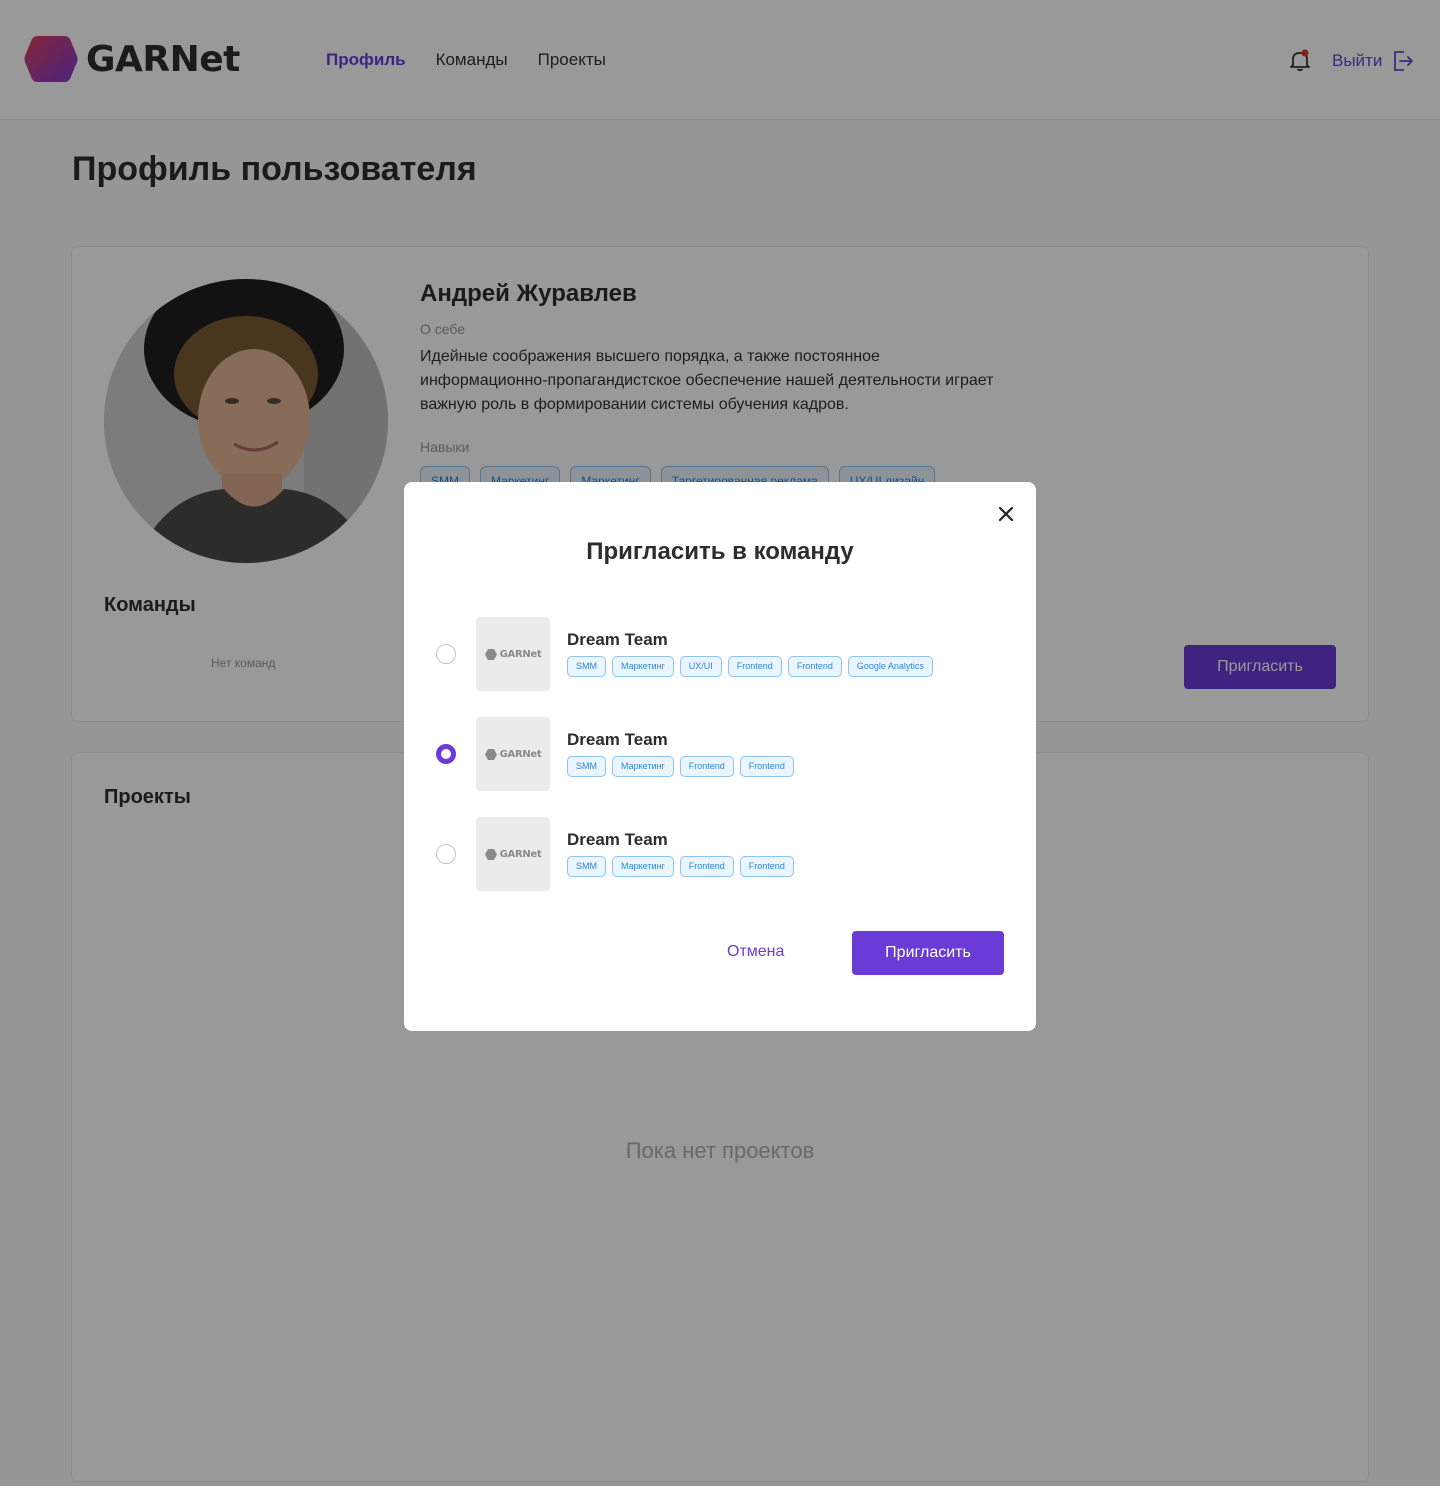 This screenshot has width=1440, height=1486. Describe the element at coordinates (700, 666) in the screenshot. I see `team-tag: UX/UI` at that location.